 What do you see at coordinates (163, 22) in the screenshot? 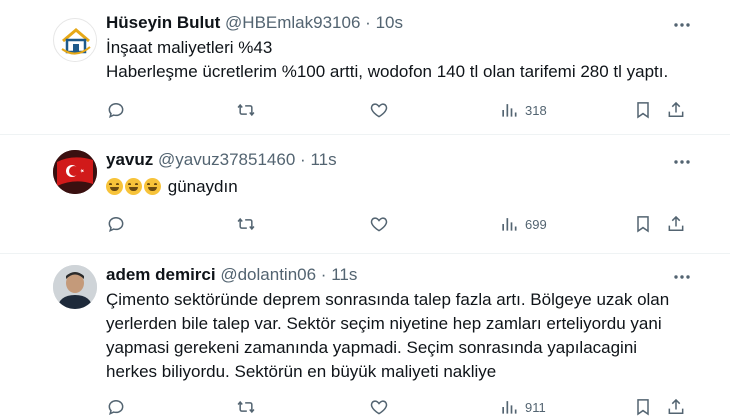
I see `author-name: Hüseyin Bulut` at bounding box center [163, 22].